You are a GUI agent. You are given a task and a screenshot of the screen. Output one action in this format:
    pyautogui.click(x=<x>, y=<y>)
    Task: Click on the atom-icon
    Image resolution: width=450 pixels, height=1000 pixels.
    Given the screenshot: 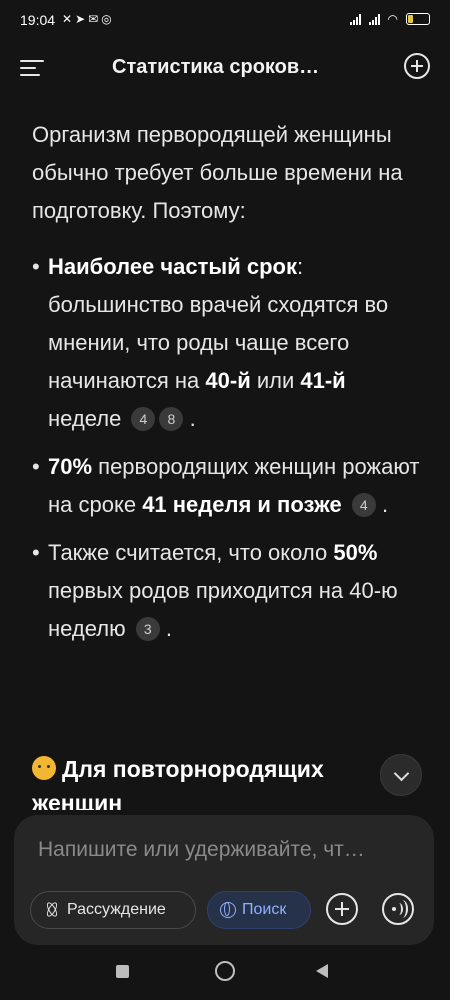 What is the action you would take?
    pyautogui.click(x=52, y=910)
    